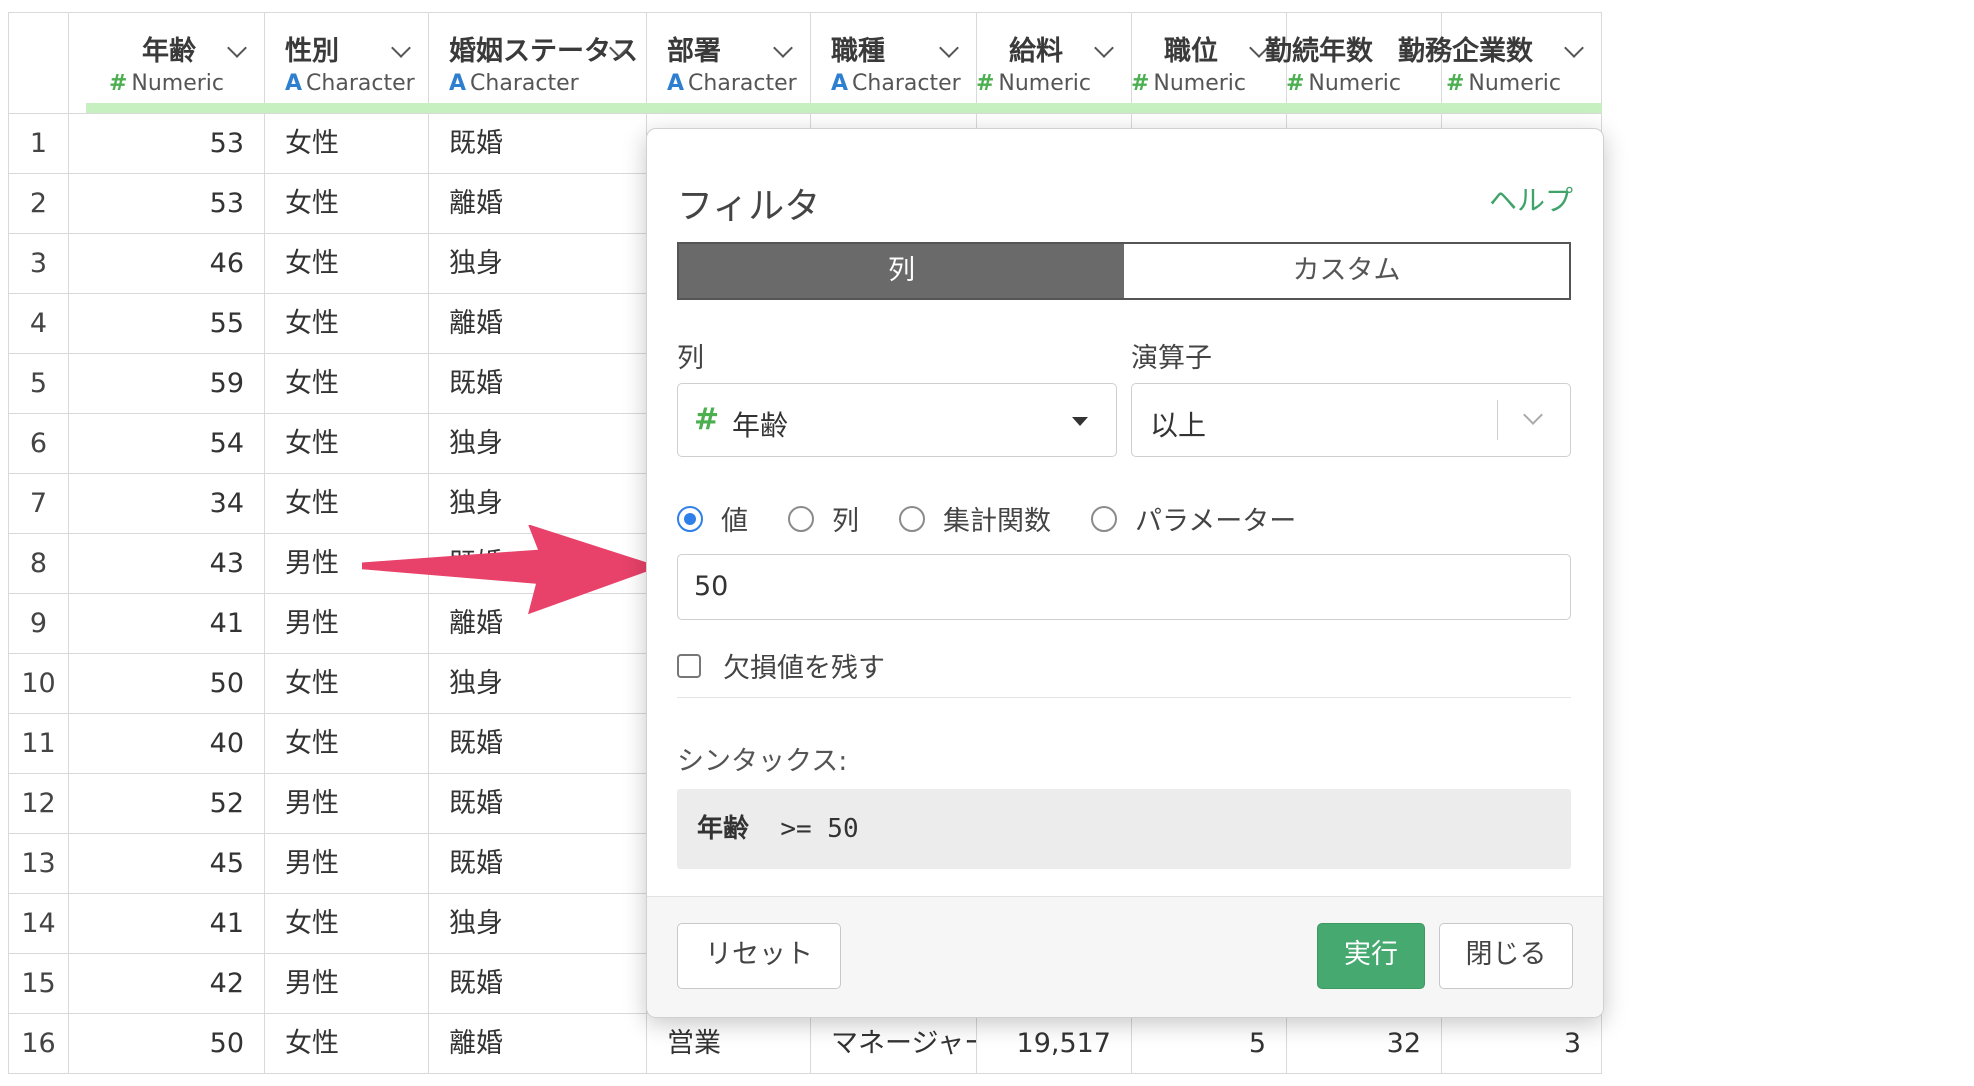 This screenshot has height=1086, width=1974. I want to click on column-select-value: 年齢, so click(760, 425).